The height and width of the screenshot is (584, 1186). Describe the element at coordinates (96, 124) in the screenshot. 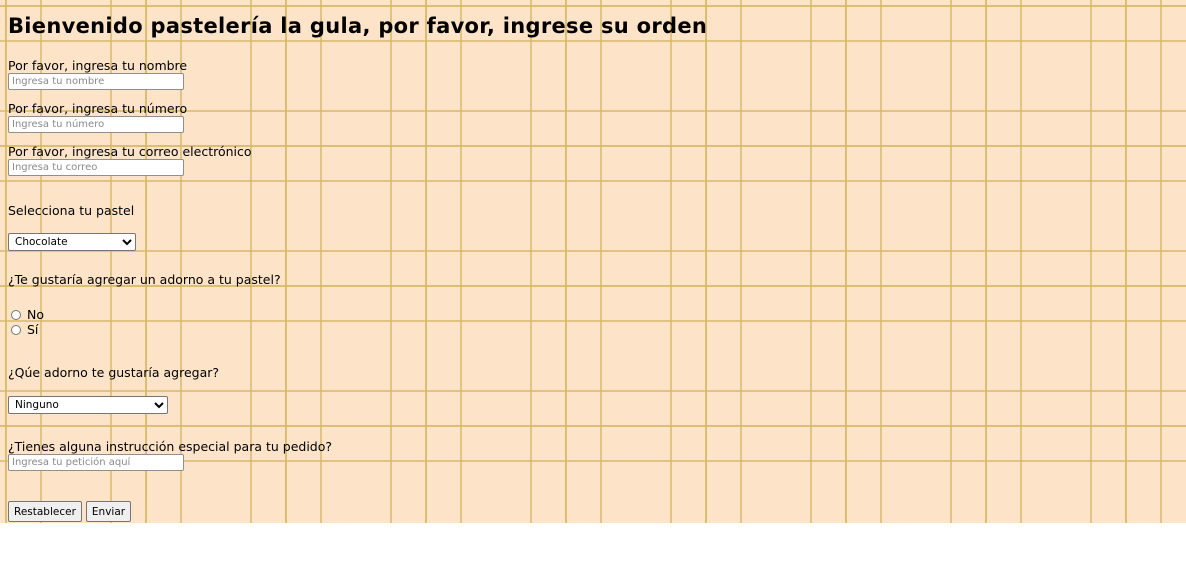

I see `number-input` at that location.